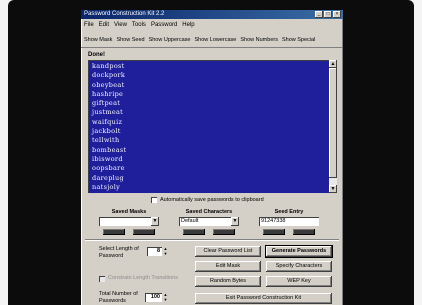 This screenshot has width=422, height=305. What do you see at coordinates (188, 25) in the screenshot?
I see `menu-help: Help` at bounding box center [188, 25].